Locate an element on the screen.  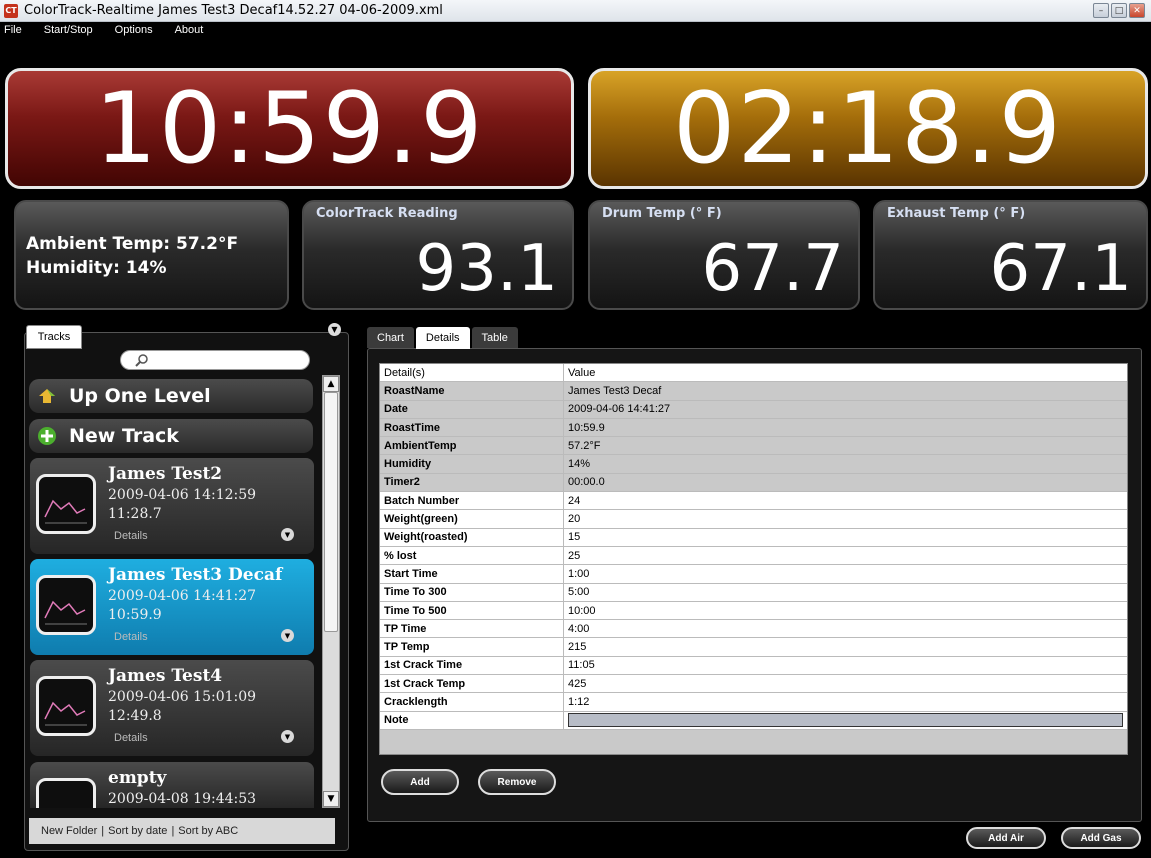
table-row: 1st Crack Temp 425 is located at coordinates (753, 684).